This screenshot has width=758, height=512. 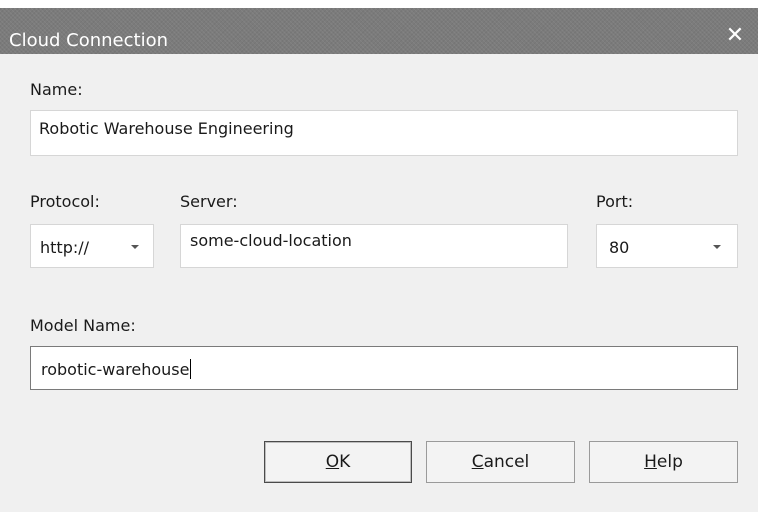 What do you see at coordinates (166, 128) in the screenshot?
I see `name-field-value: Robotic Warehouse Engineering` at bounding box center [166, 128].